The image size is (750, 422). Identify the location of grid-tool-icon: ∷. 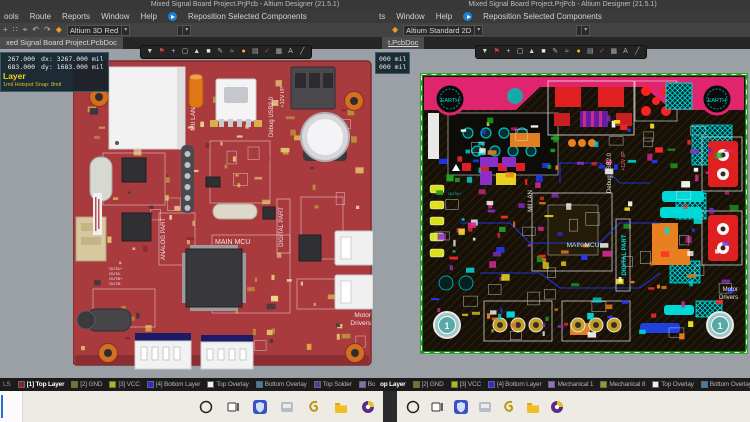
(15, 30).